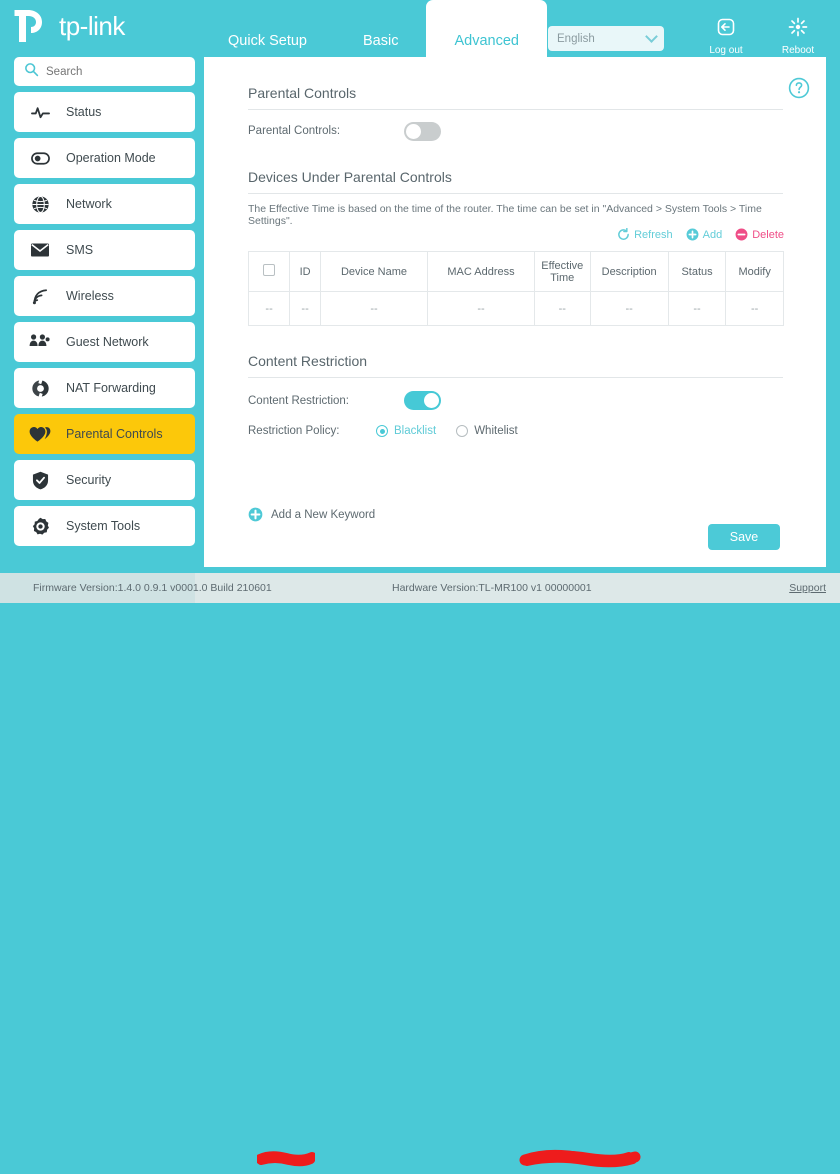 This screenshot has width=840, height=1174. I want to click on envelope-icon, so click(40, 250).